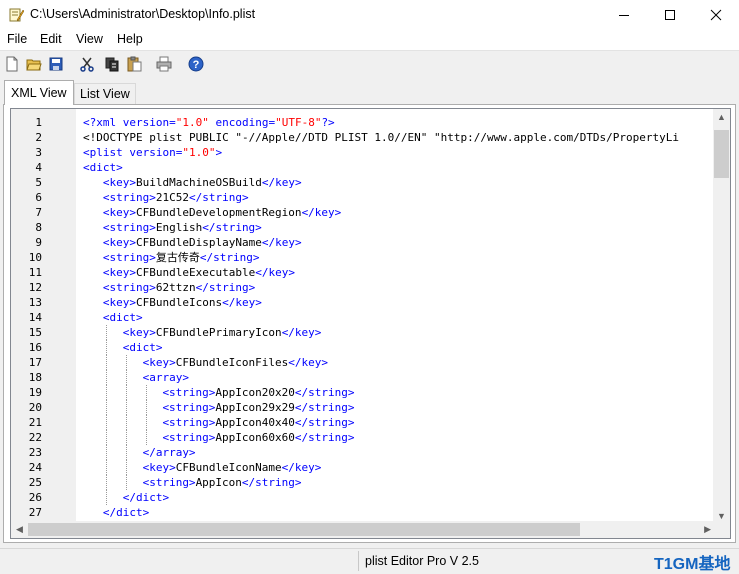 Image resolution: width=739 pixels, height=574 pixels. What do you see at coordinates (222, 332) in the screenshot?
I see `code-text: <key>CFBundlePrimaryIcon</key>` at bounding box center [222, 332].